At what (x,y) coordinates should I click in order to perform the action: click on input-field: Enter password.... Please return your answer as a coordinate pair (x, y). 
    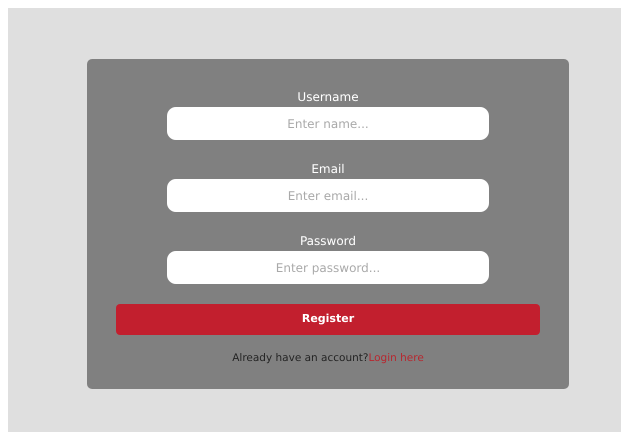
    Looking at the image, I should click on (328, 267).